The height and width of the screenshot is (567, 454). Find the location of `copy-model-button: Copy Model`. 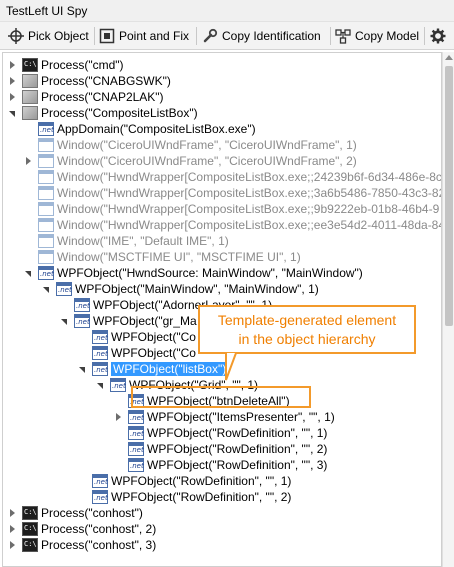

copy-model-button: Copy Model is located at coordinates (377, 36).